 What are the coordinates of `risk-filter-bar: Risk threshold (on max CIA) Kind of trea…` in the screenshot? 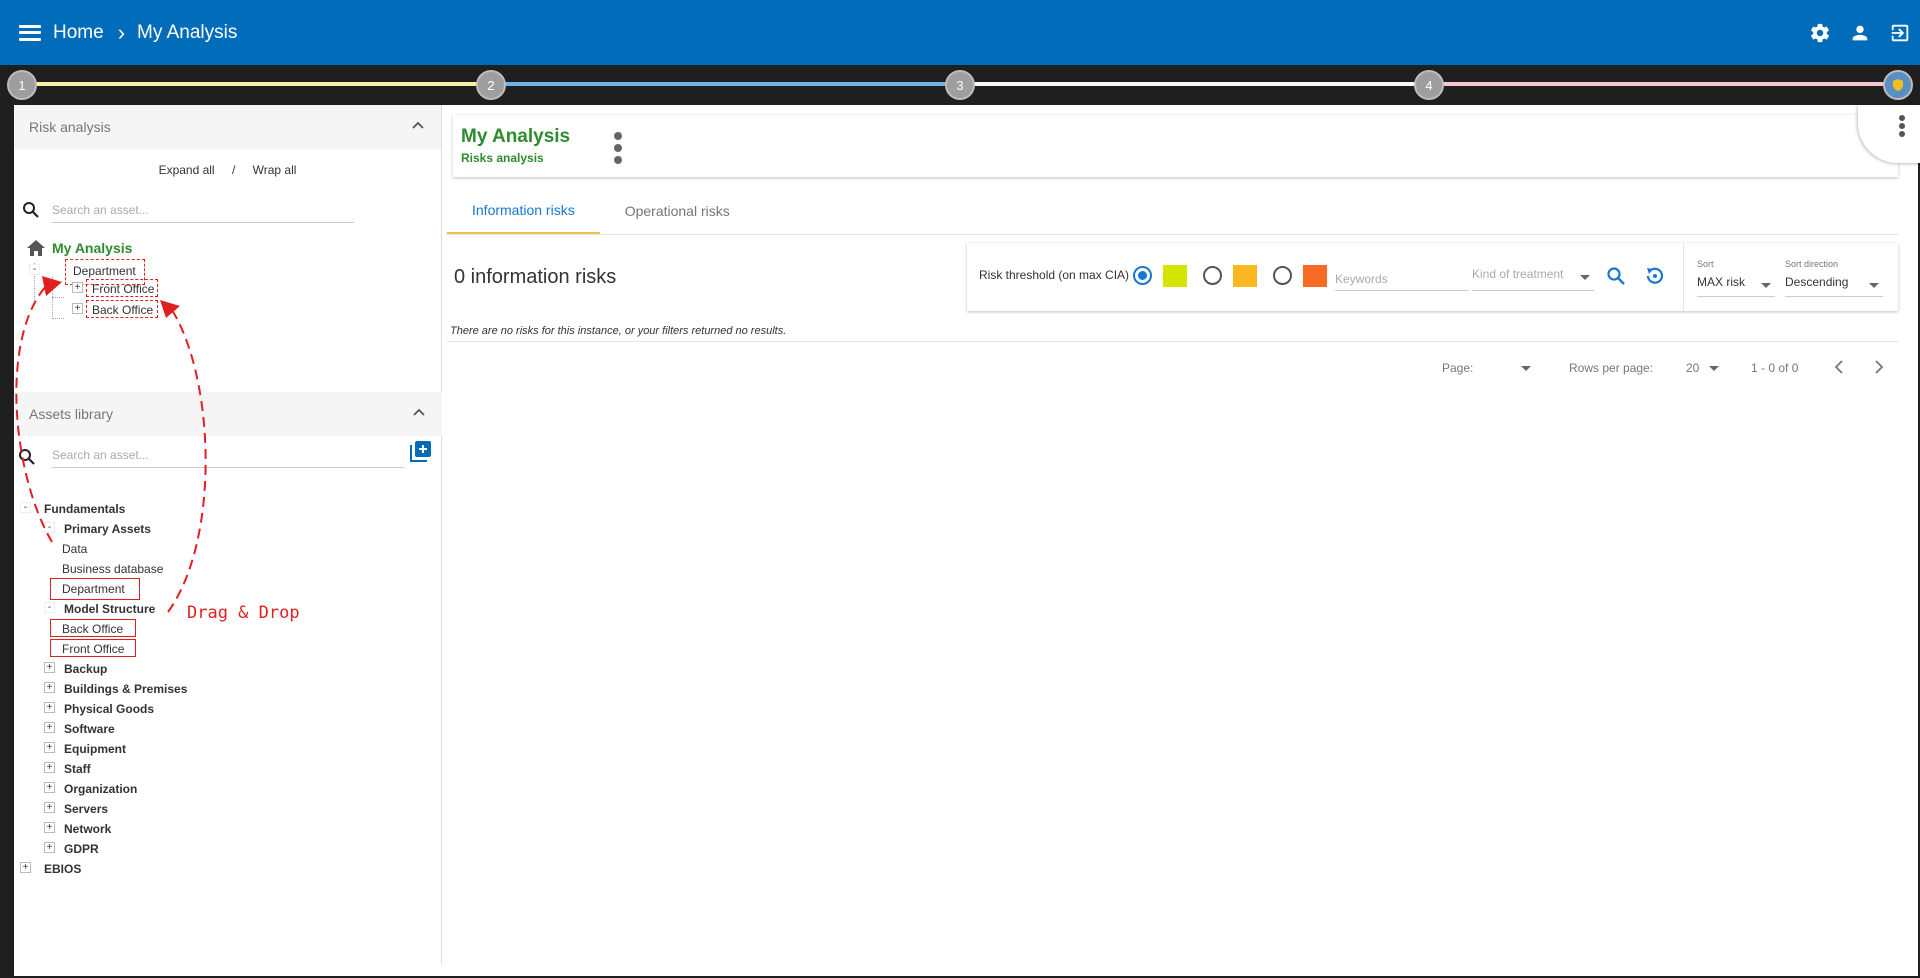 It's located at (1432, 277).